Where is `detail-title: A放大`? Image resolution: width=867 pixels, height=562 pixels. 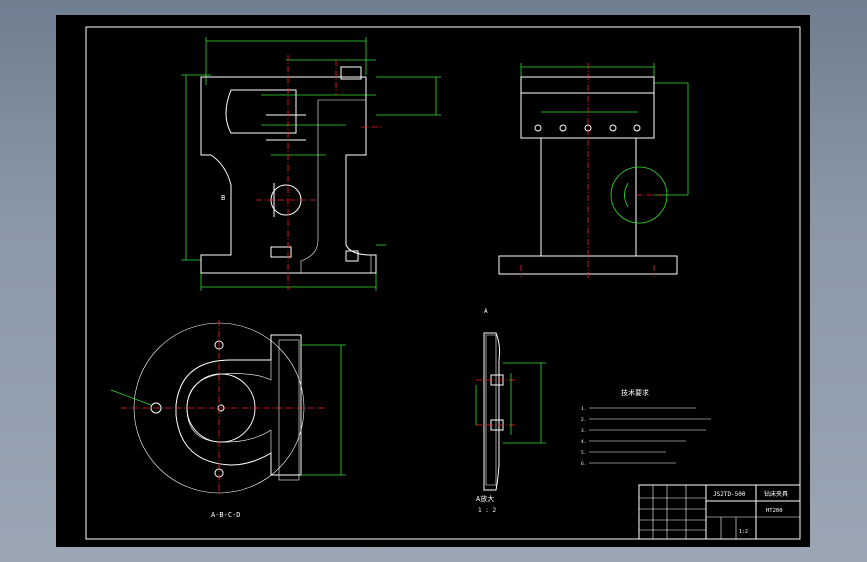 detail-title: A放大 is located at coordinates (485, 498).